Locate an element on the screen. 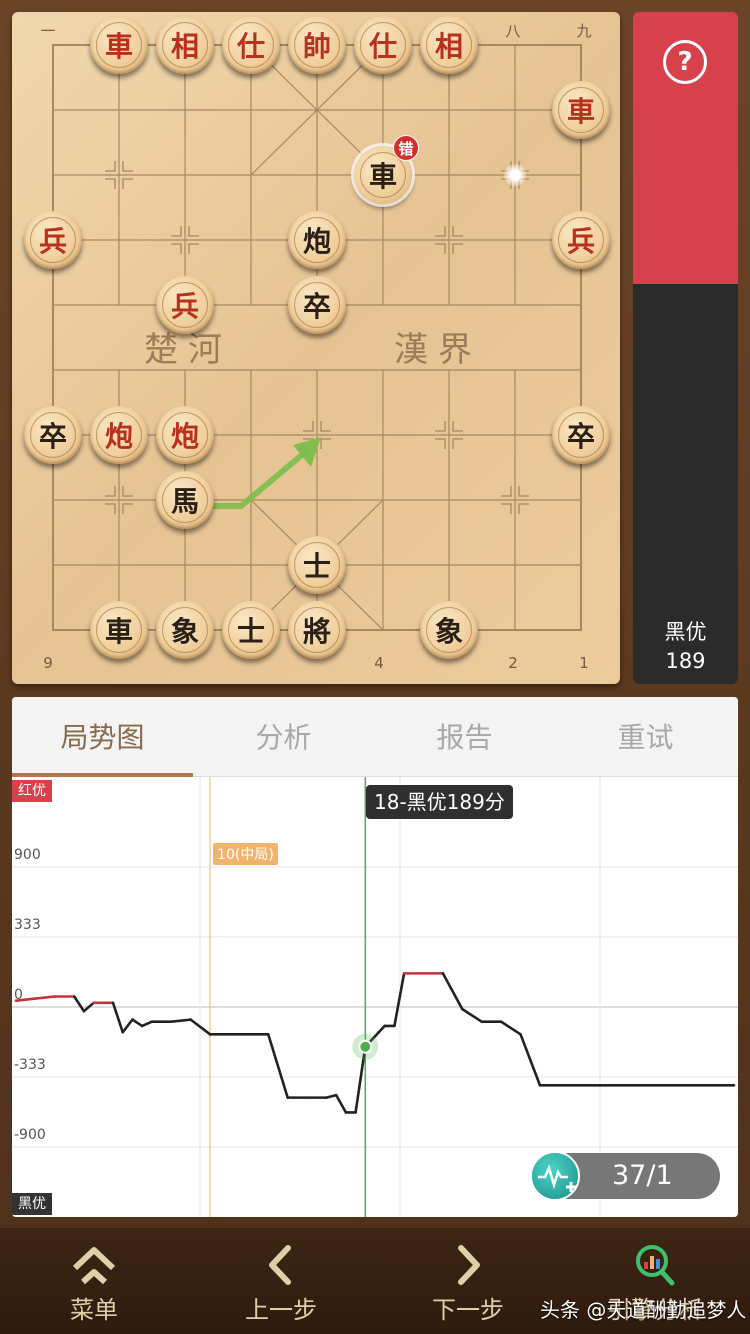 The width and height of the screenshot is (750, 1334). wrong-move-badge: 错 is located at coordinates (406, 148).